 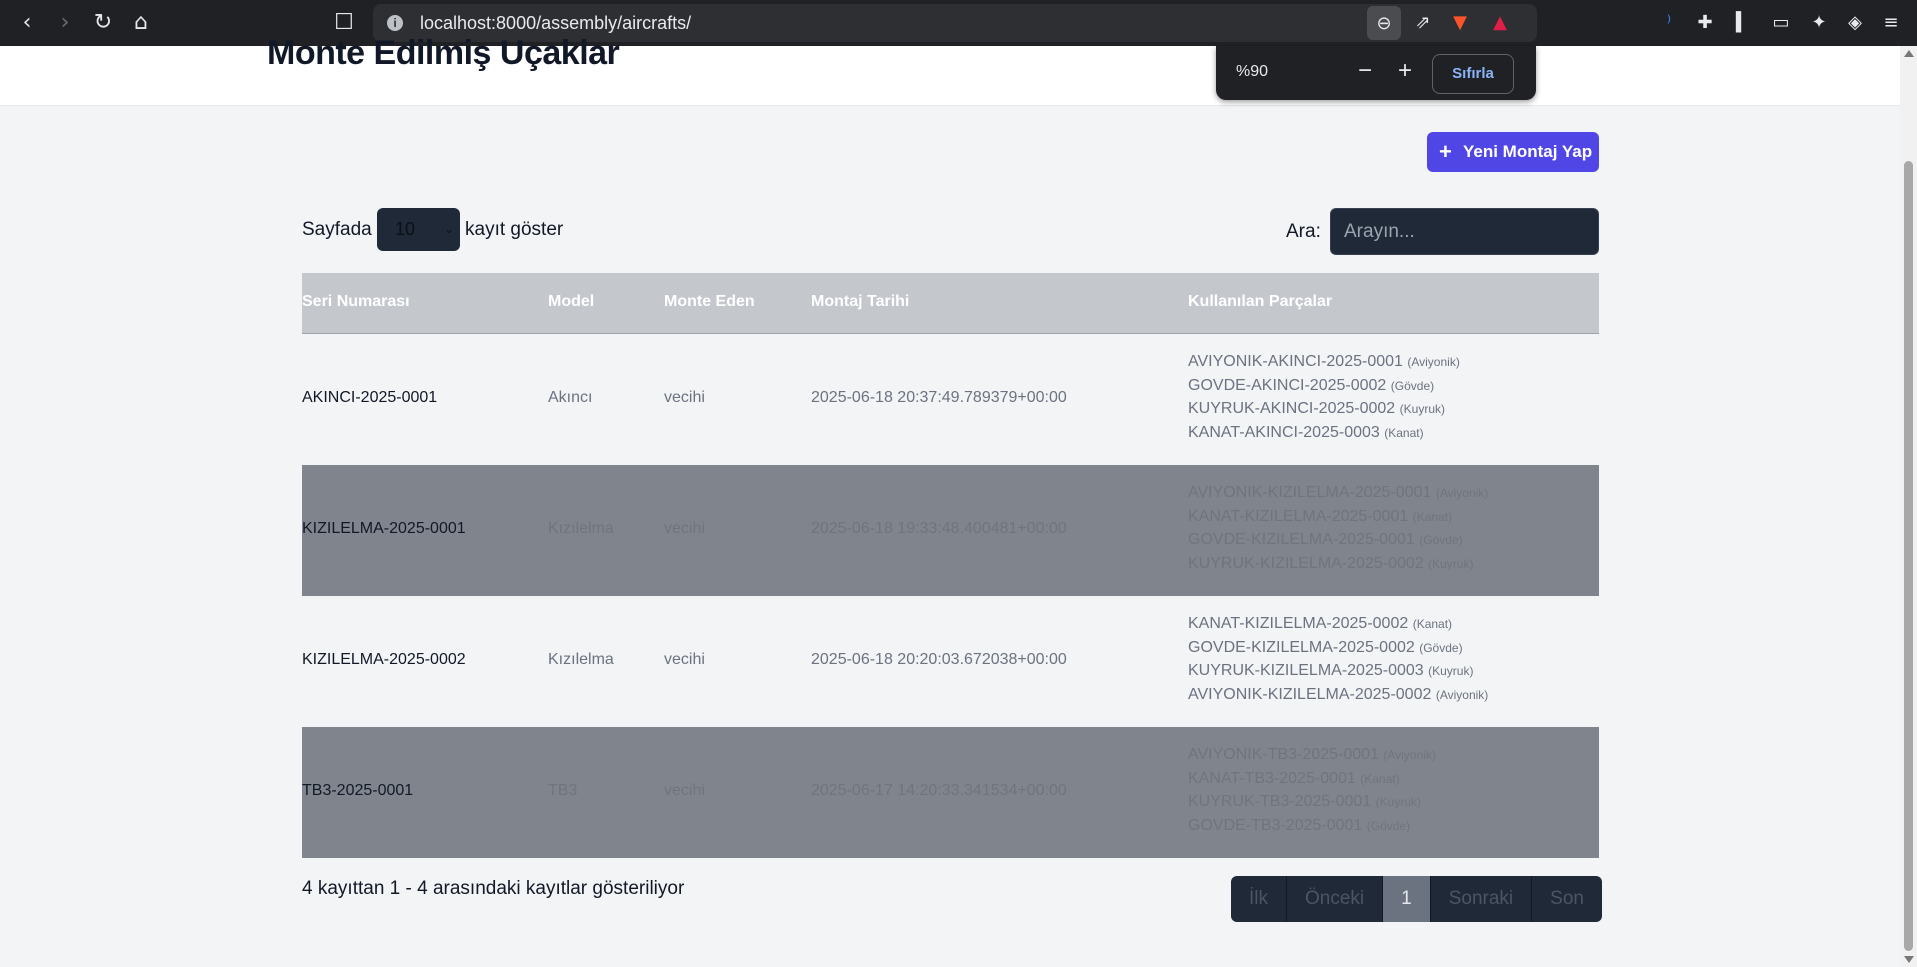 I want to click on part-item: AVIYONIK-AKINCI-2025-0001 (Aviyonik), so click(x=1324, y=361).